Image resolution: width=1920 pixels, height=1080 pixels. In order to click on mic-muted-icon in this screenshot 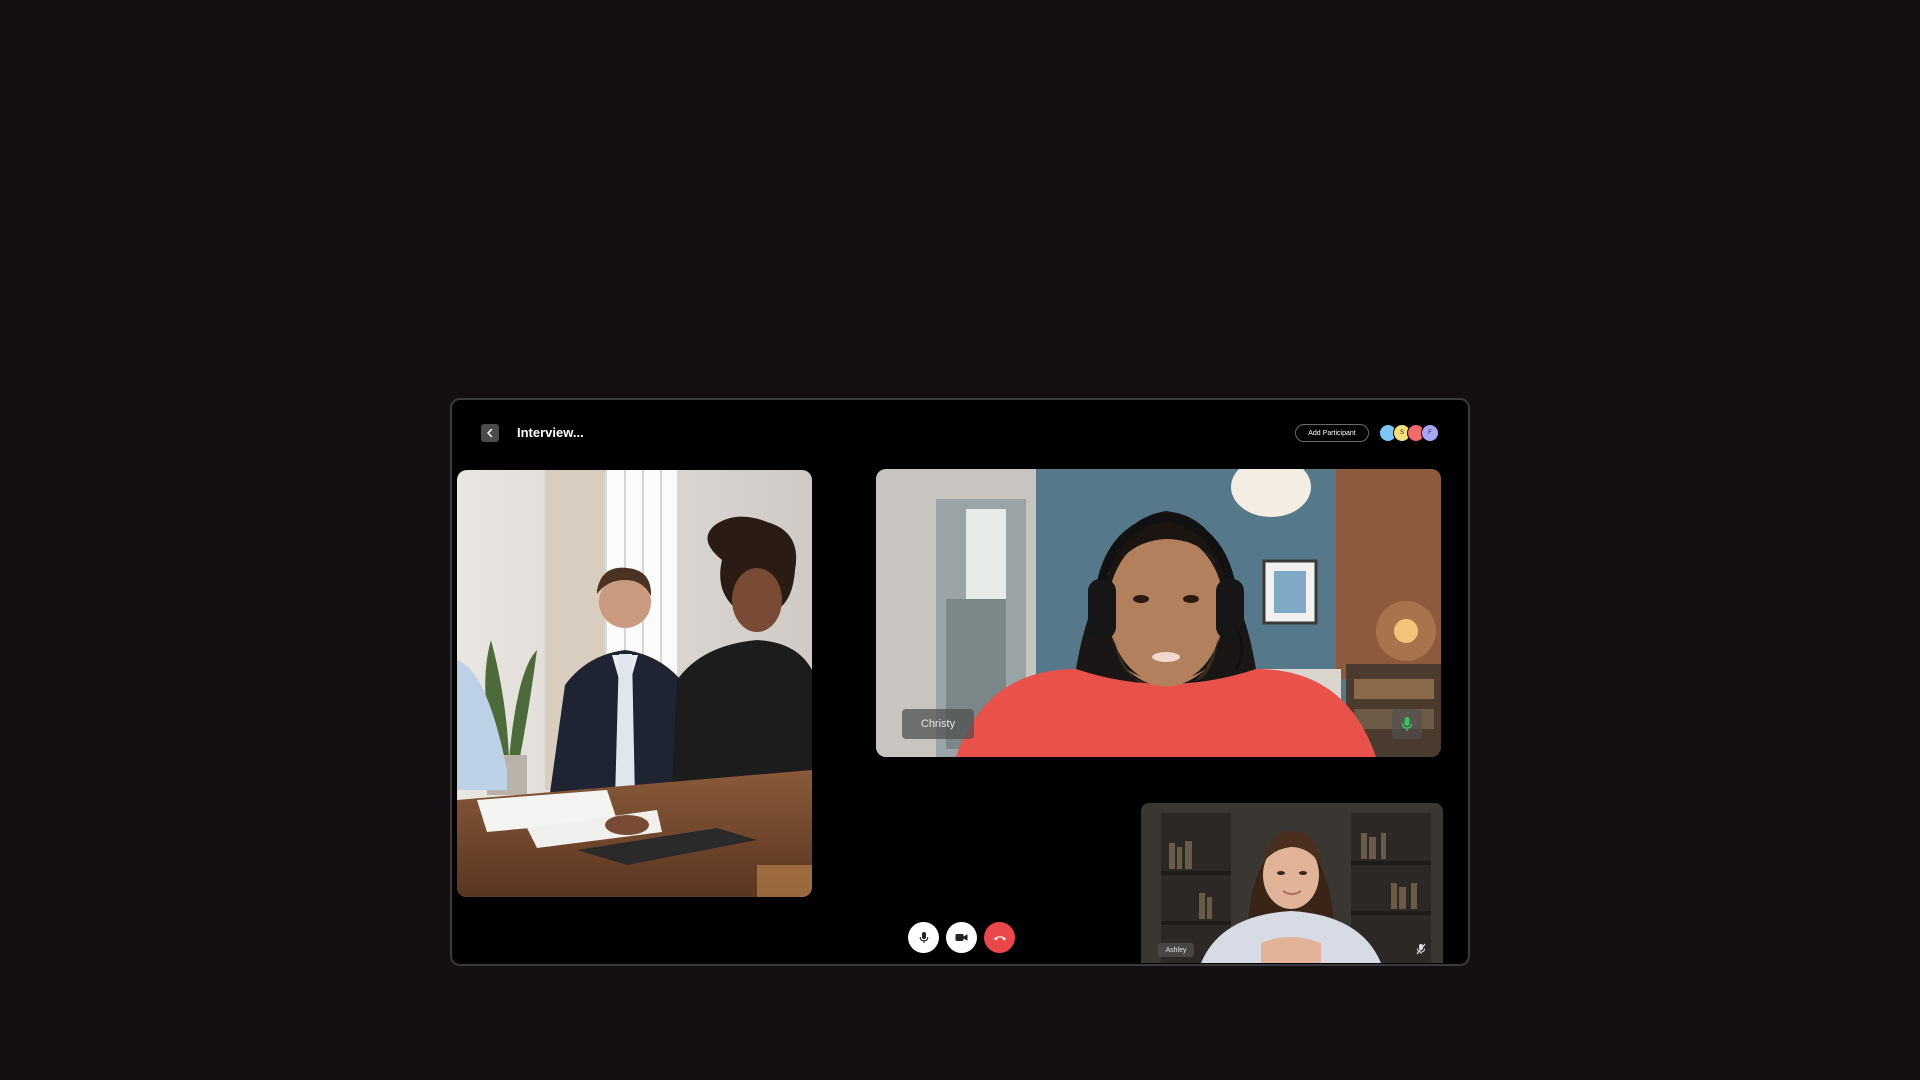, I will do `click(1421, 949)`.